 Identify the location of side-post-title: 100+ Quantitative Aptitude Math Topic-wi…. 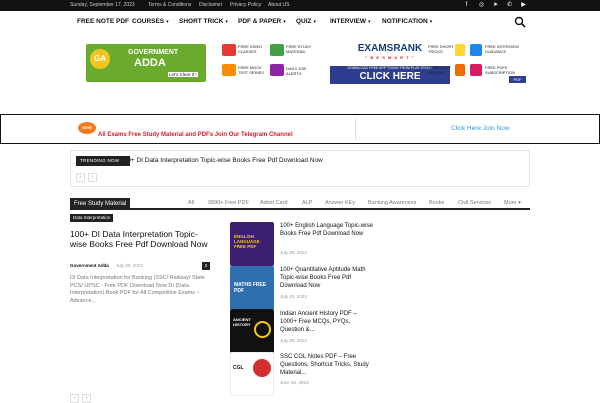
(327, 278).